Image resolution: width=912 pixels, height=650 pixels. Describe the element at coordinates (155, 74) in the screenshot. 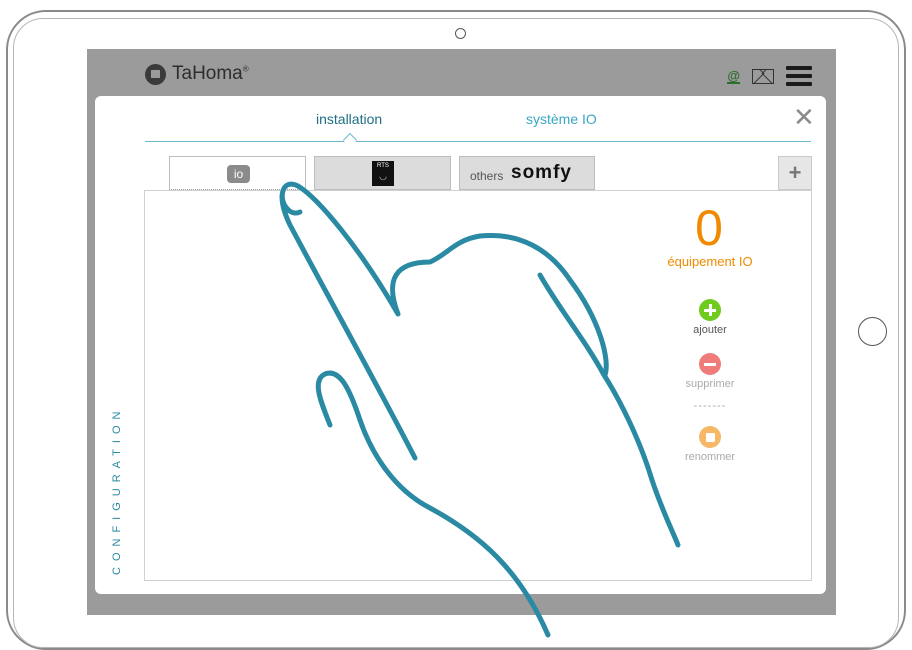

I see `house-icon` at that location.